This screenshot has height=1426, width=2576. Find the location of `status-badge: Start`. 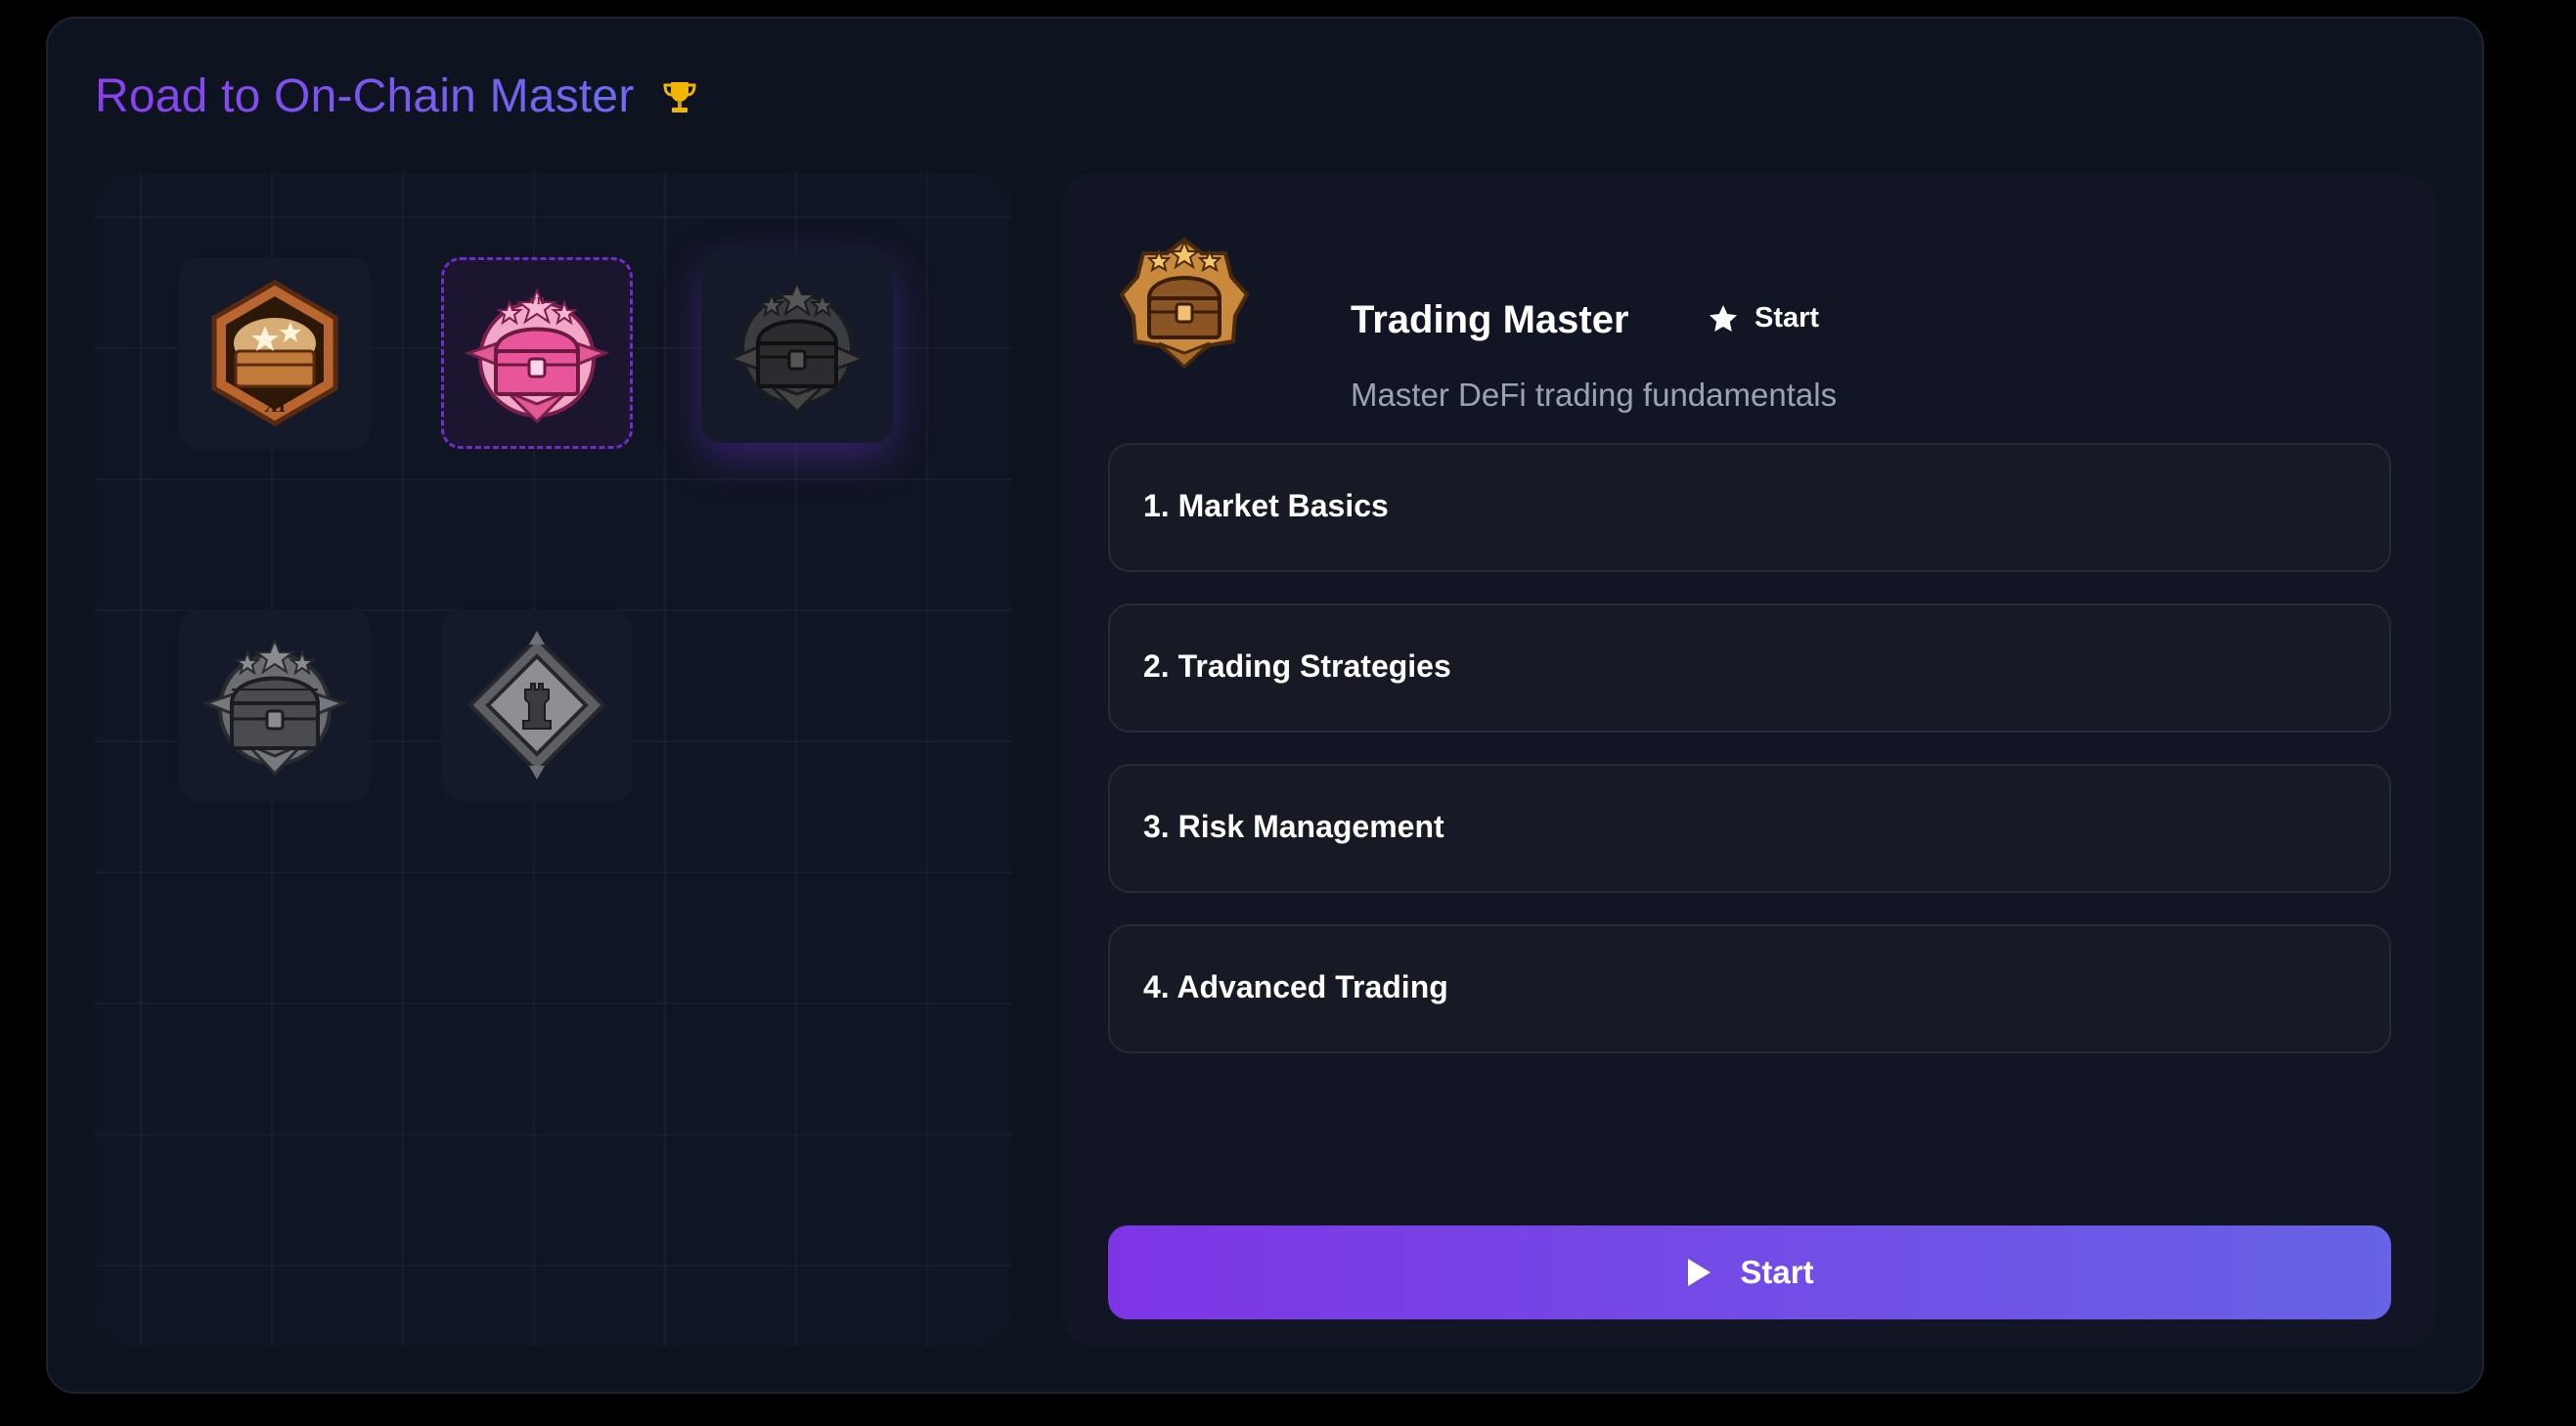

status-badge: Start is located at coordinates (1763, 318).